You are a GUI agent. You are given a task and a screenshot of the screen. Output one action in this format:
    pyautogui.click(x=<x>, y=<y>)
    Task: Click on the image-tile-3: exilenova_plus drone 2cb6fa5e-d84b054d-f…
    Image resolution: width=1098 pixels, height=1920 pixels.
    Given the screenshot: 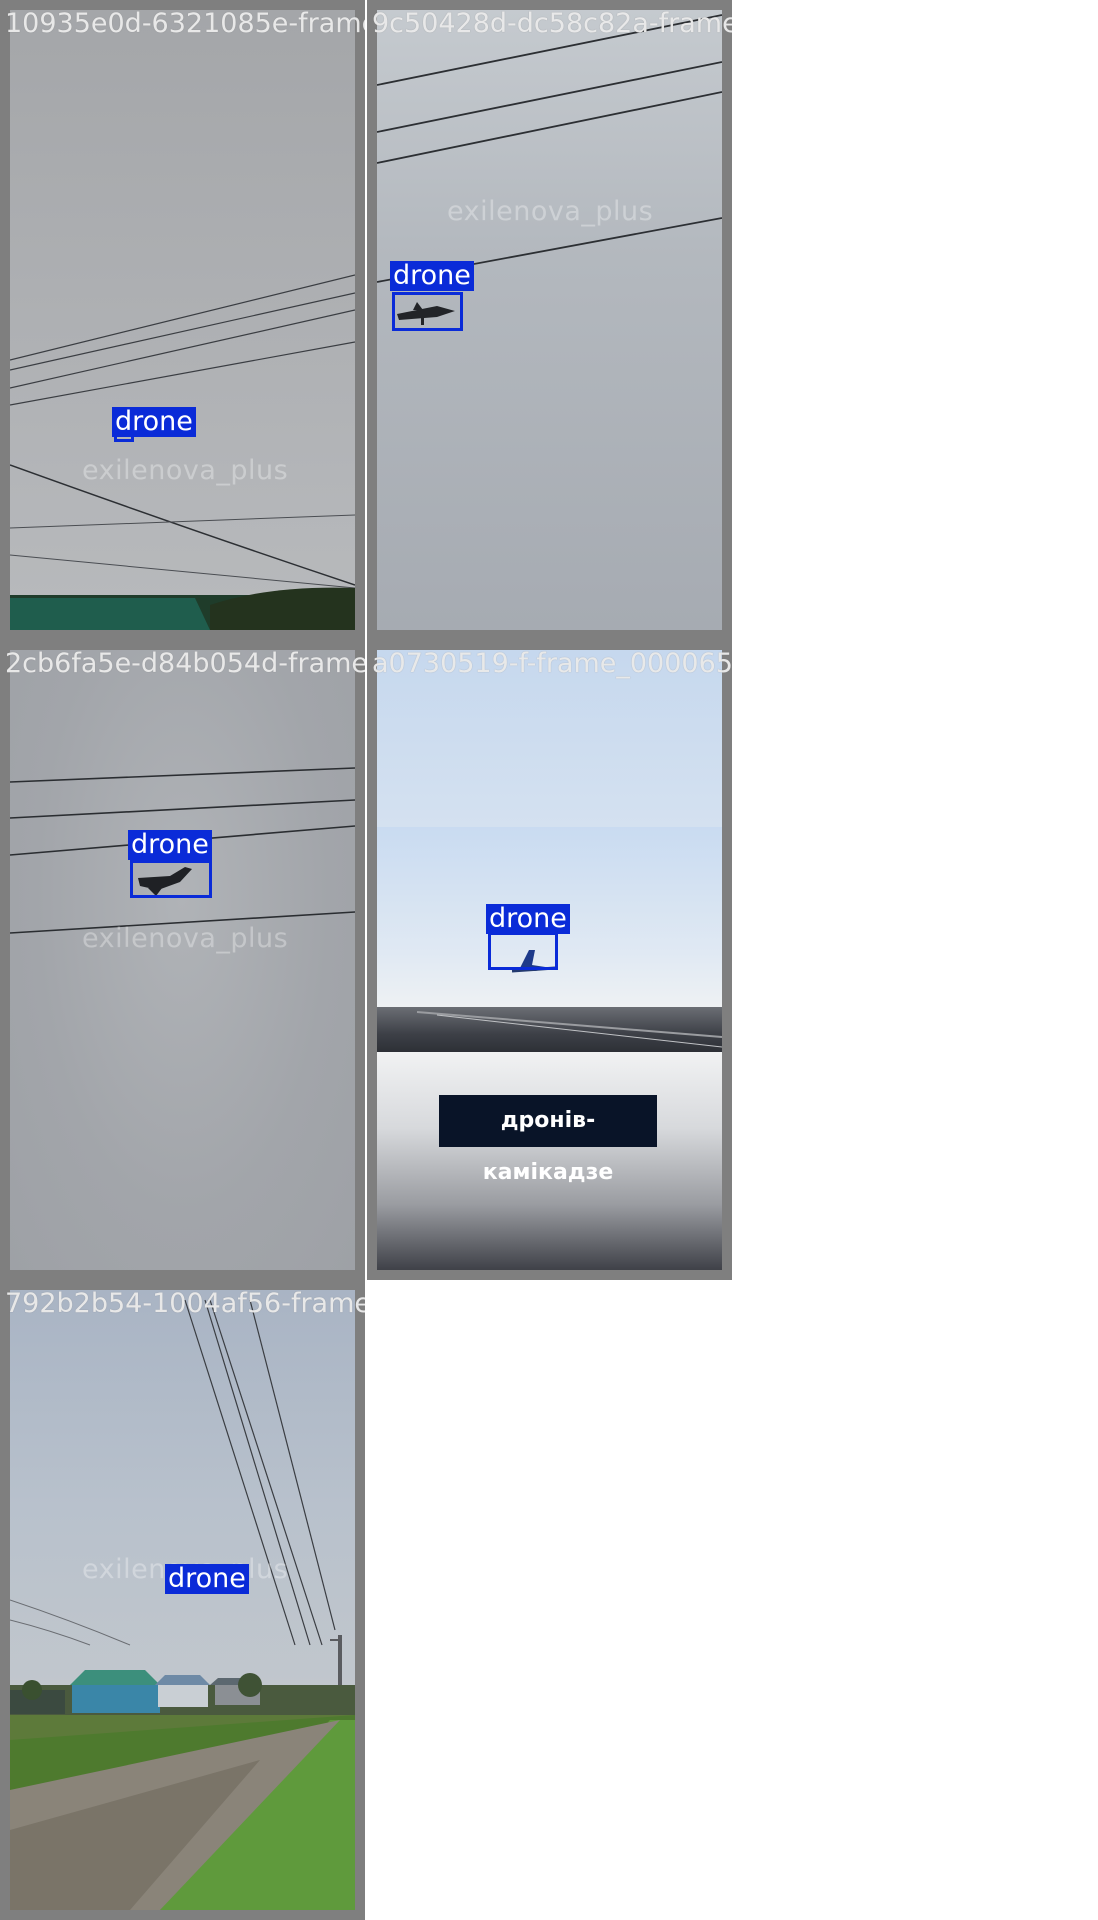 What is the action you would take?
    pyautogui.click(x=182, y=960)
    